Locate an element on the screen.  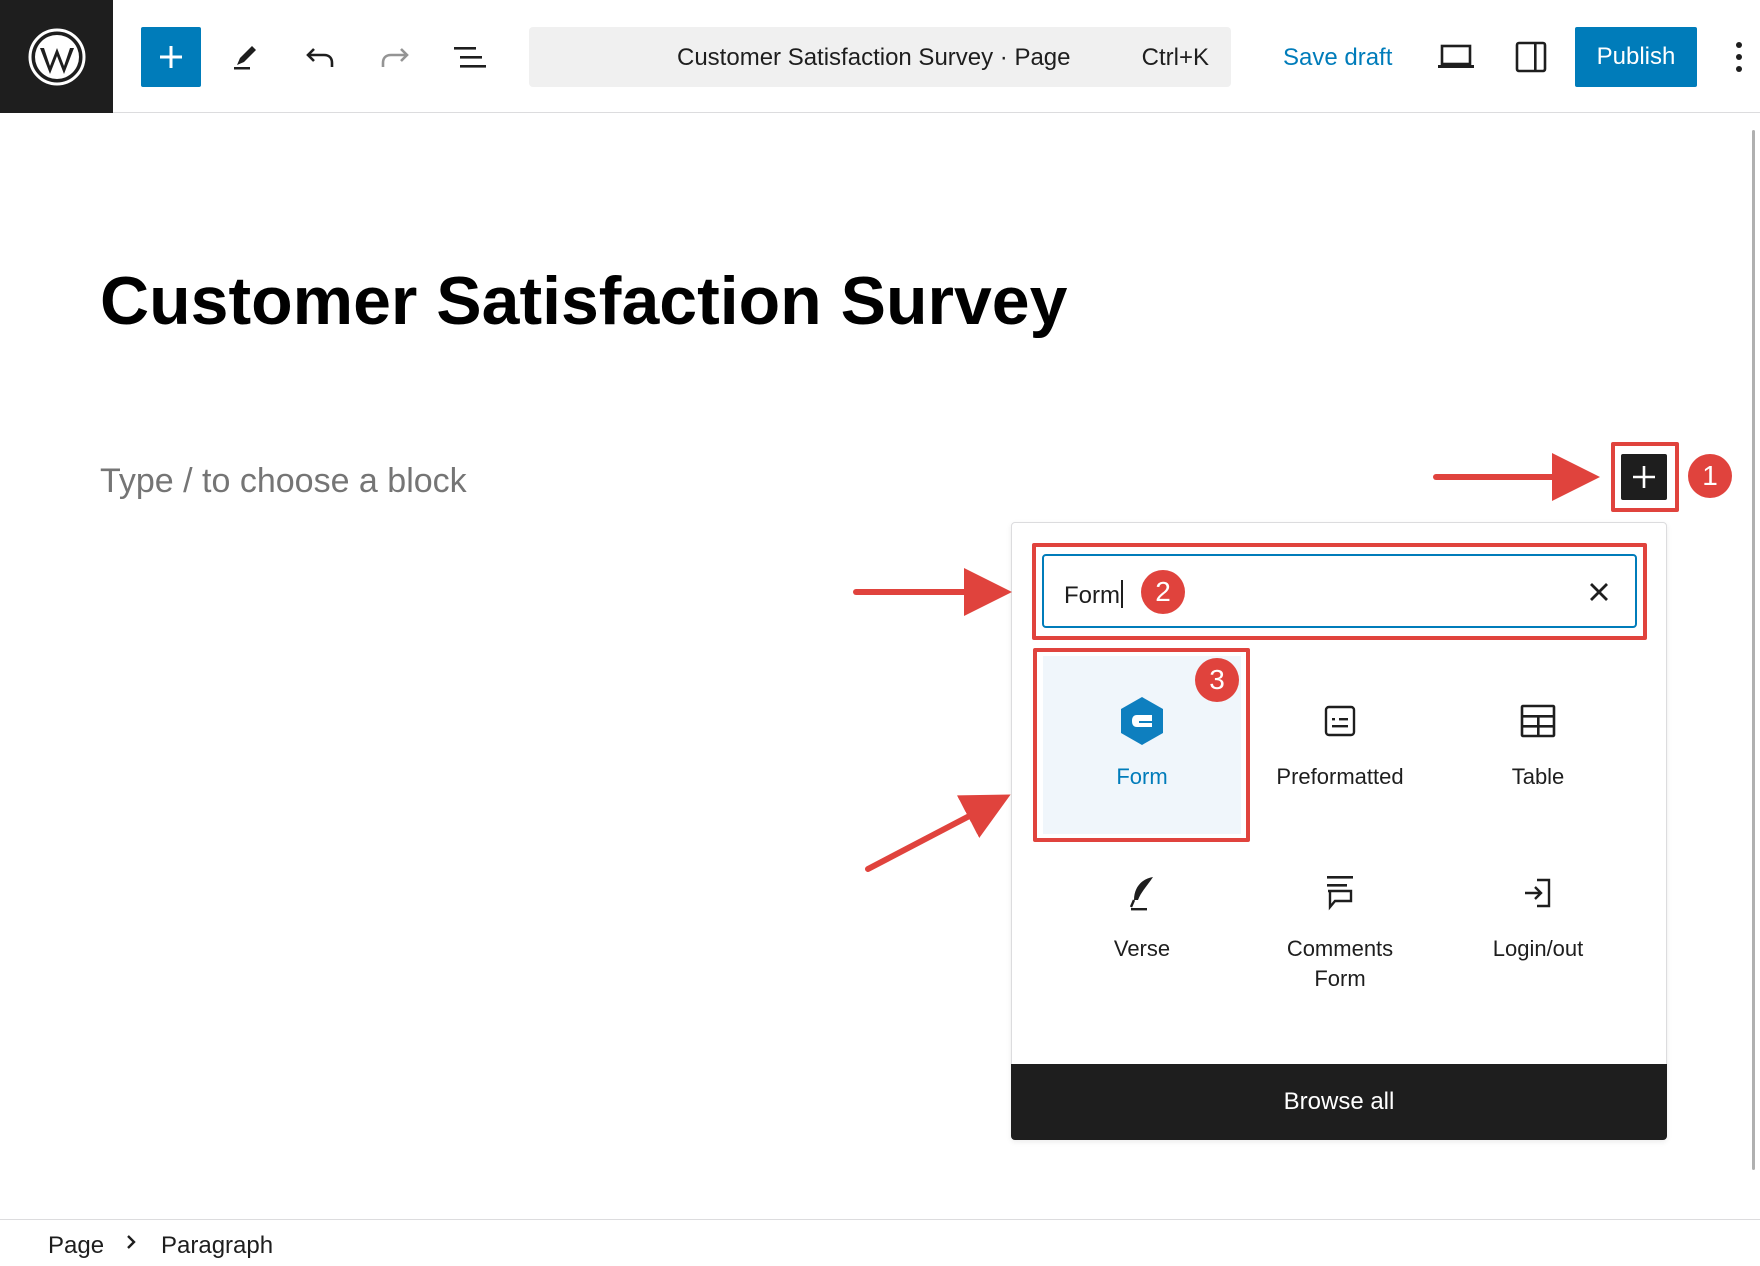
browse-all-button: Browse all is located at coordinates (1339, 1102).